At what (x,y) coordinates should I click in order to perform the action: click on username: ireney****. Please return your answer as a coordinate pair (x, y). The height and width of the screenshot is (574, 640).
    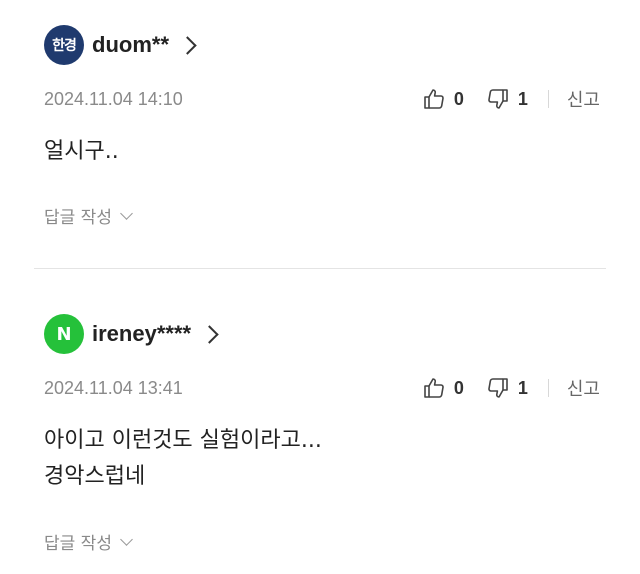
    Looking at the image, I should click on (141, 334).